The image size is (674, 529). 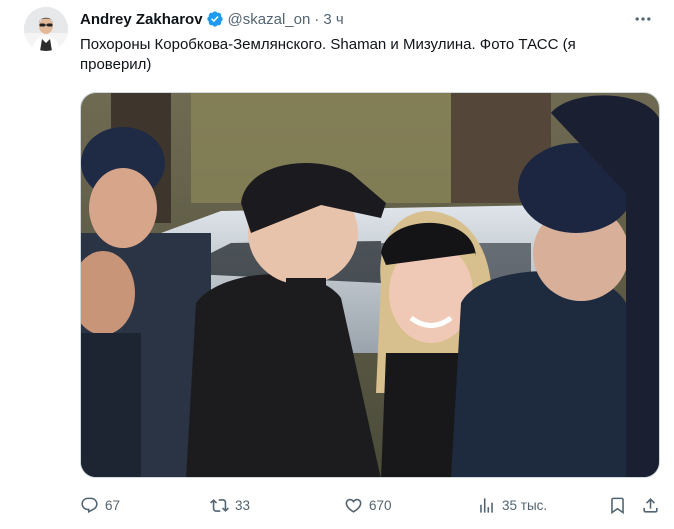 What do you see at coordinates (380, 505) in the screenshot?
I see `like-count: 670` at bounding box center [380, 505].